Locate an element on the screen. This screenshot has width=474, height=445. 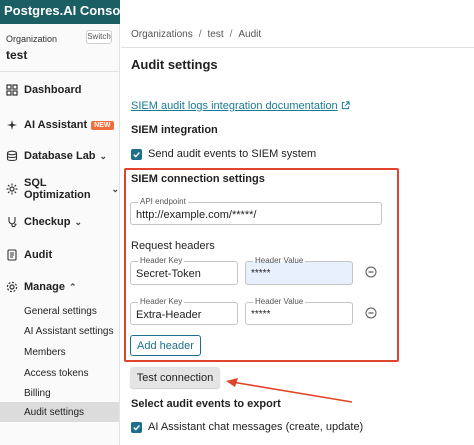
siem-connection-title: SIEM connection settings is located at coordinates (198, 179).